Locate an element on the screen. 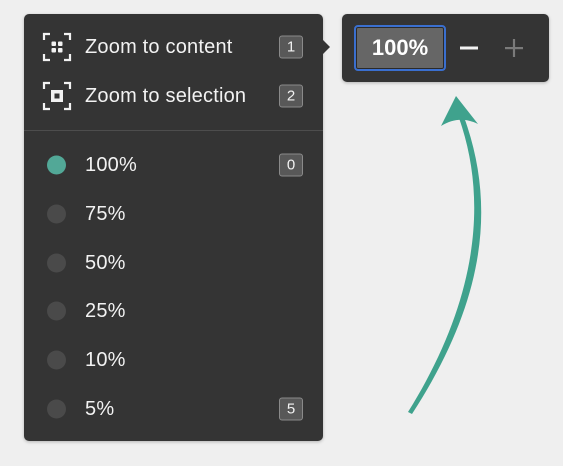 The image size is (563, 466). menu-item-zoom-to-content: Zoom to content 1 is located at coordinates (173, 46).